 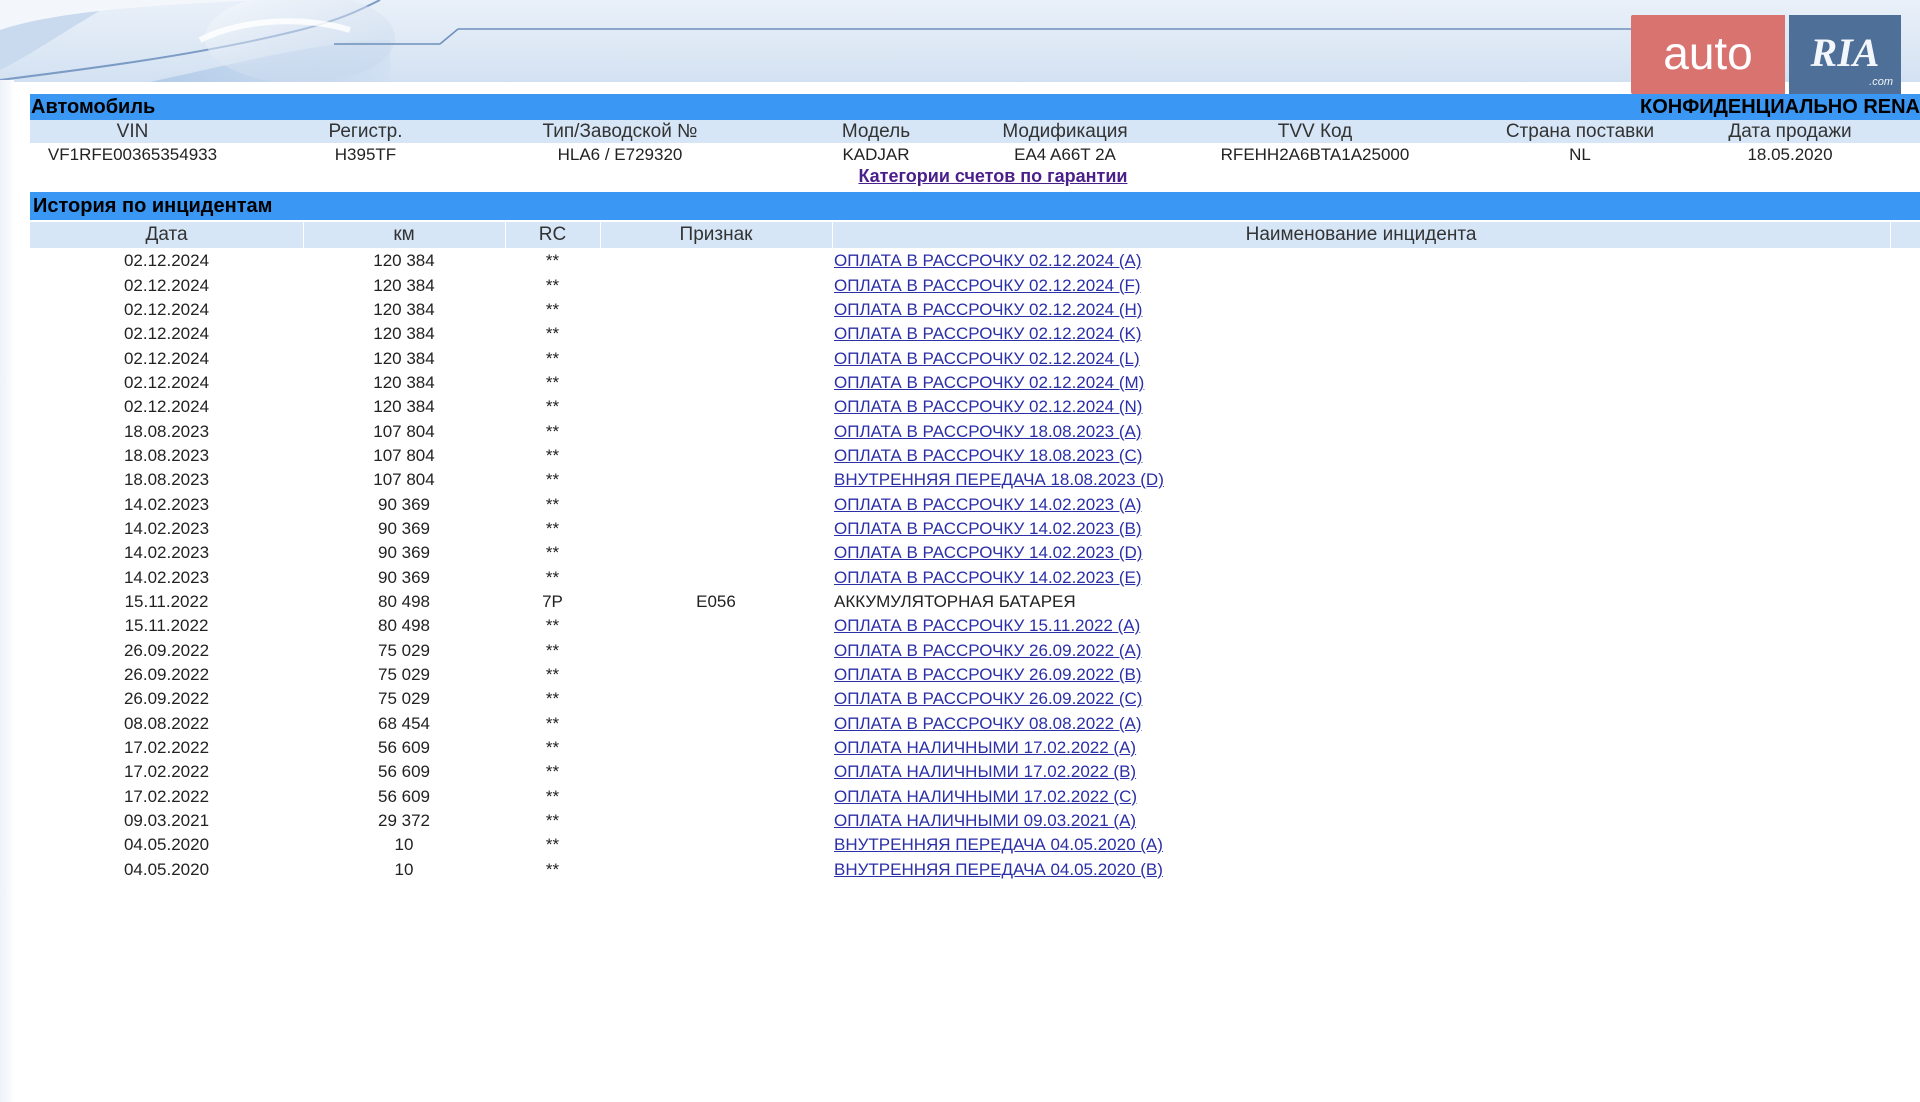 I want to click on row-date: 18.08.2023, so click(x=166, y=431).